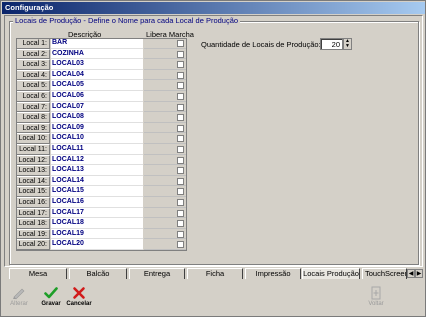  Describe the element at coordinates (97, 54) in the screenshot. I see `local-description-field: COZINHA` at that location.